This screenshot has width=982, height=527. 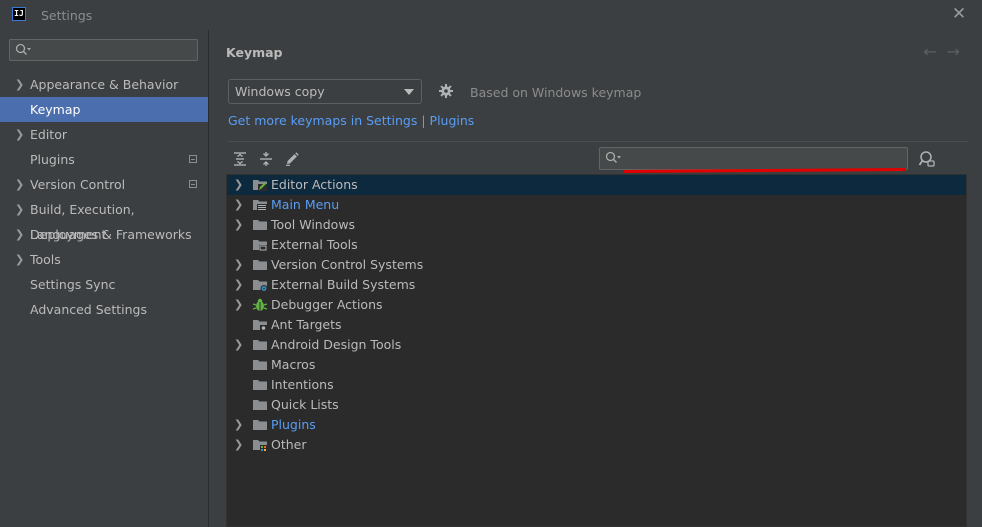 What do you see at coordinates (596, 265) in the screenshot?
I see `tree-row: ❯ Version Control Systems` at bounding box center [596, 265].